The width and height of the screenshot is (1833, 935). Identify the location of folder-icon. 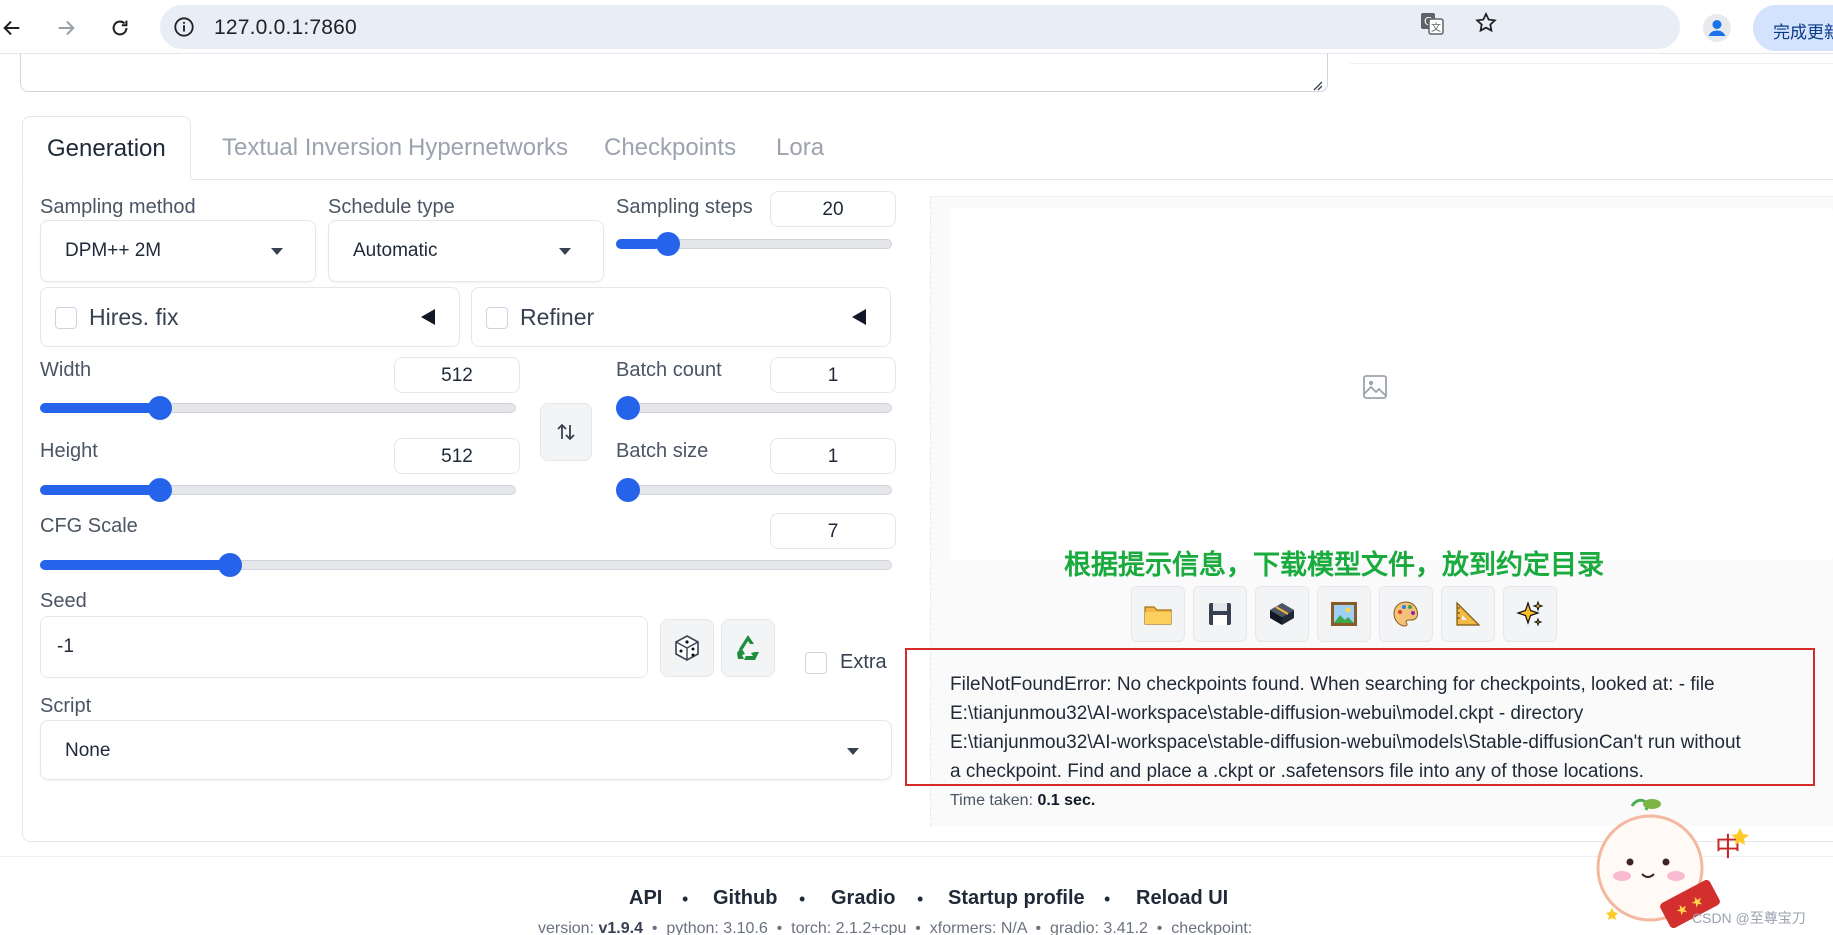
(1158, 615).